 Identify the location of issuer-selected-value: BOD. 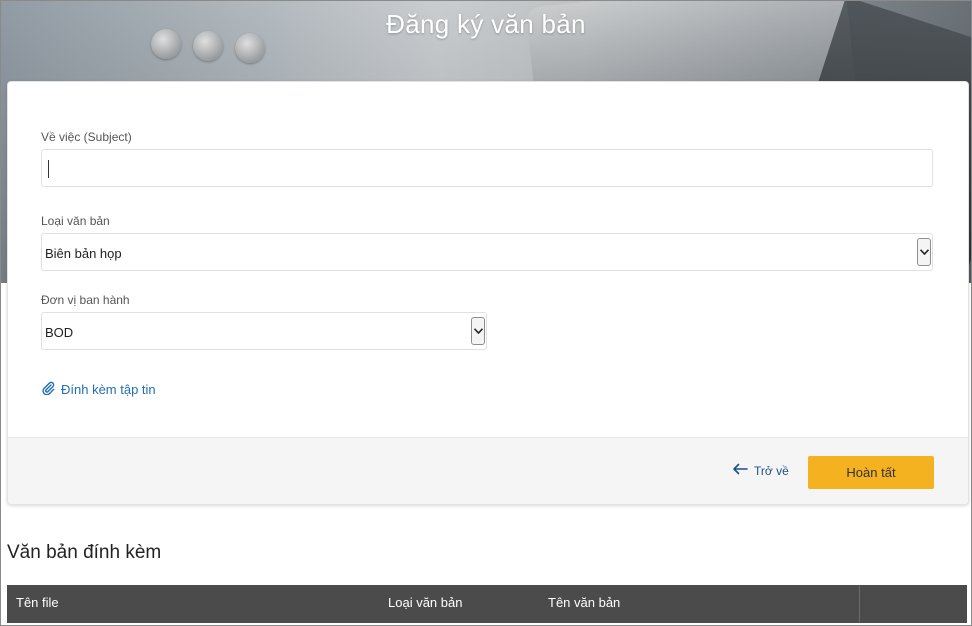
(59, 332).